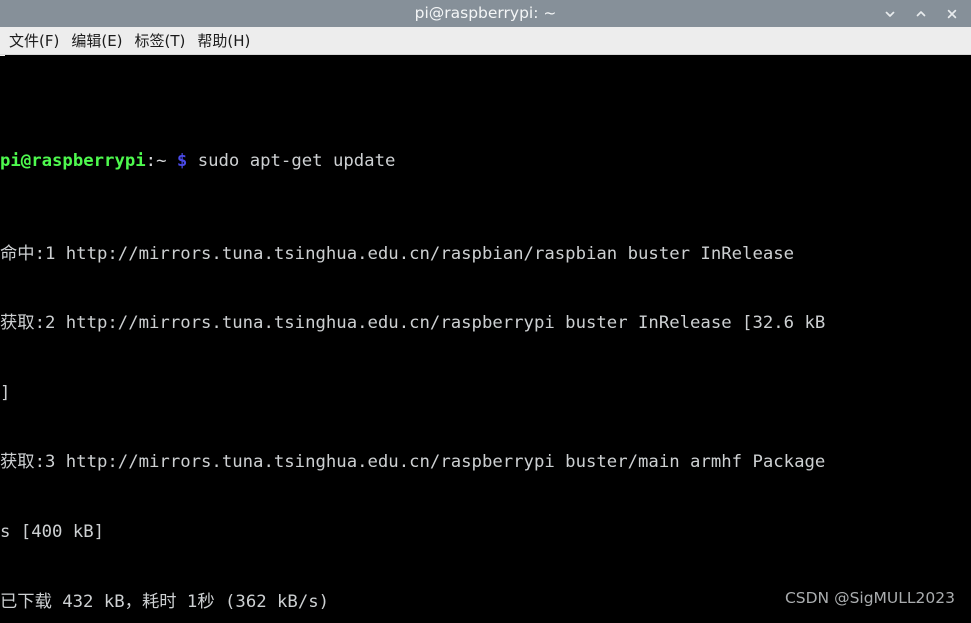  Describe the element at coordinates (5, 392) in the screenshot. I see `terminal-line-output: ]` at that location.